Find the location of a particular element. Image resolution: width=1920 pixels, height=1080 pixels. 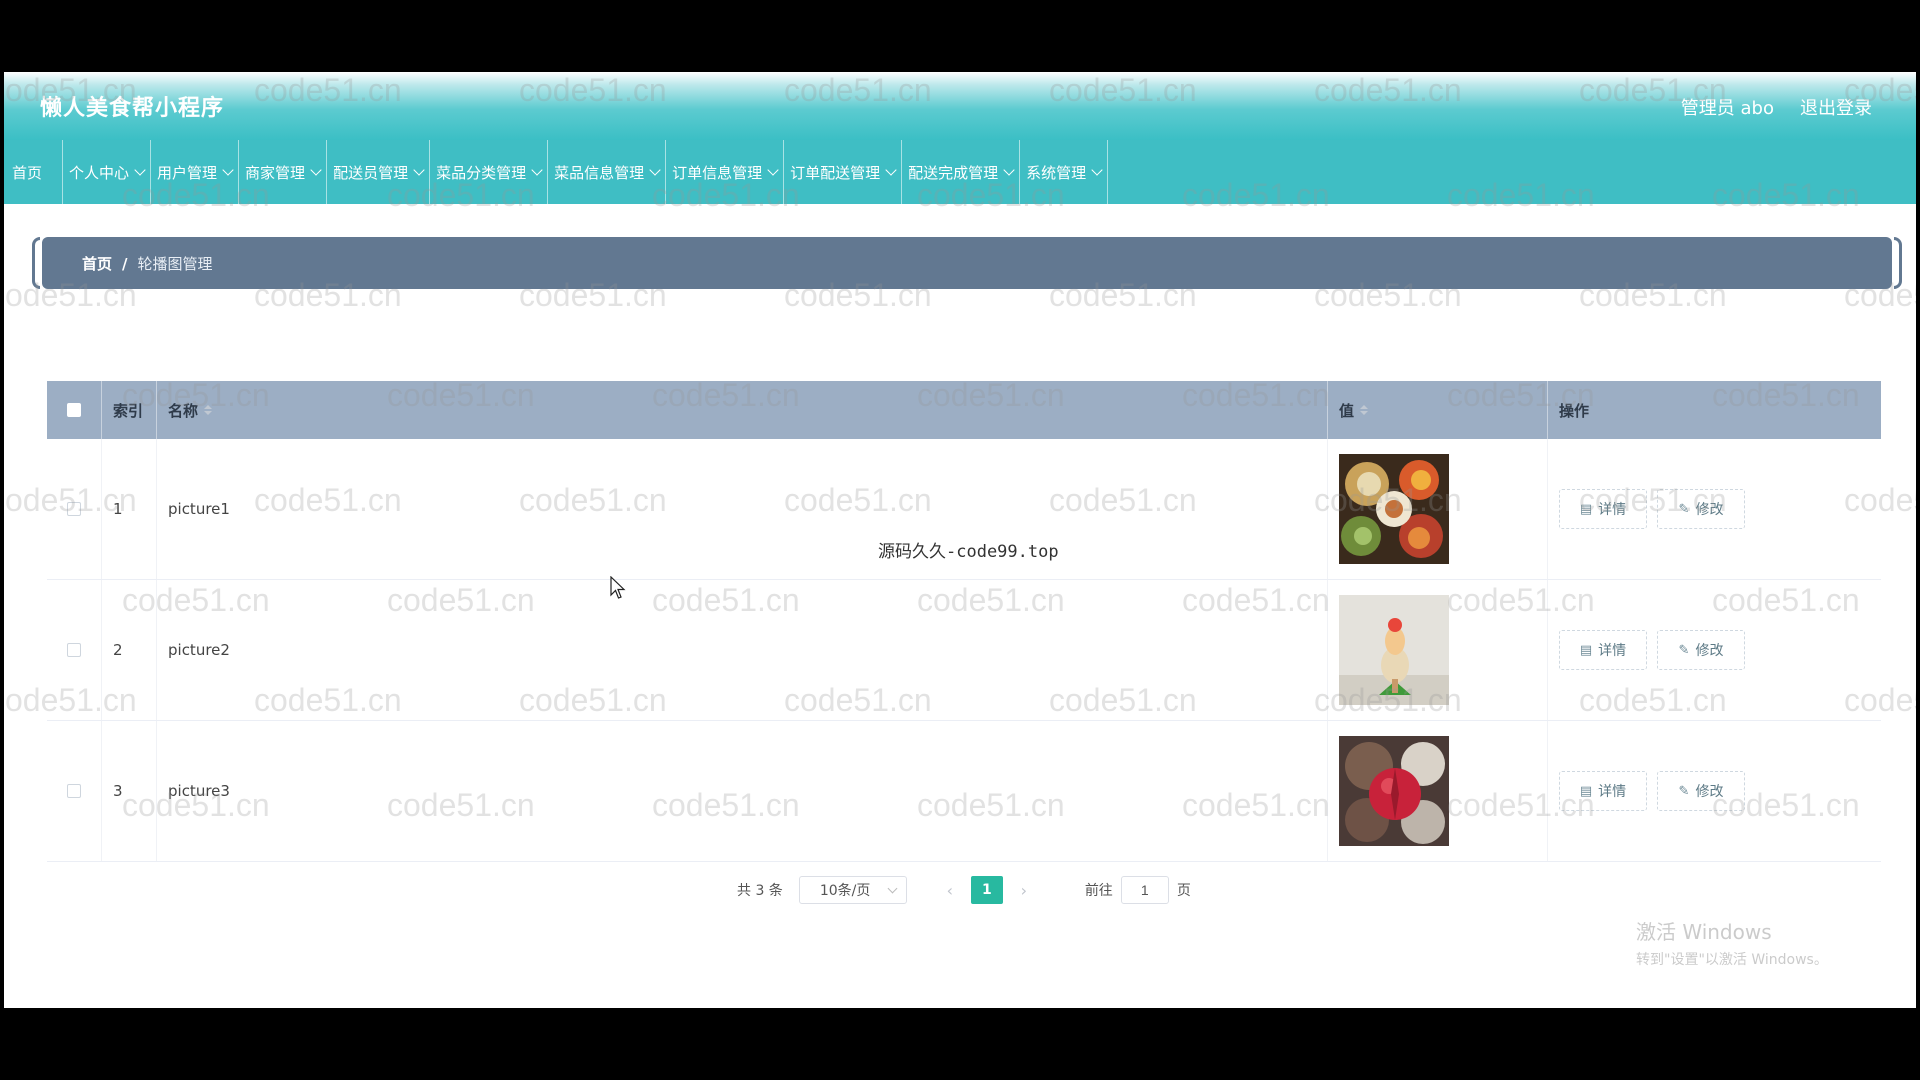

nav-item: 系统管理 is located at coordinates (1064, 172).